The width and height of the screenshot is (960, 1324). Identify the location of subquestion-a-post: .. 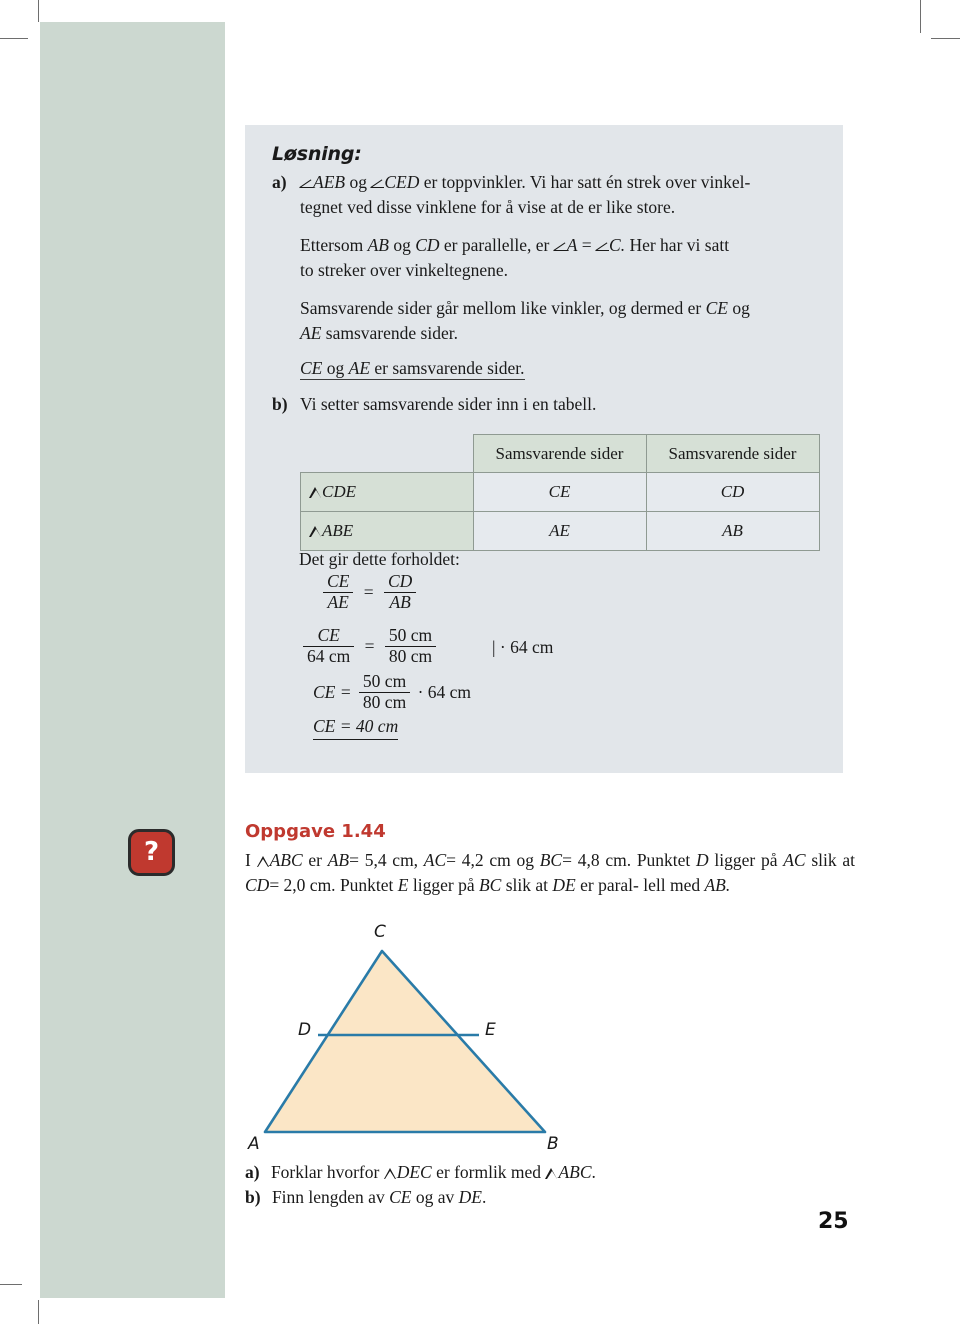
(593, 1172).